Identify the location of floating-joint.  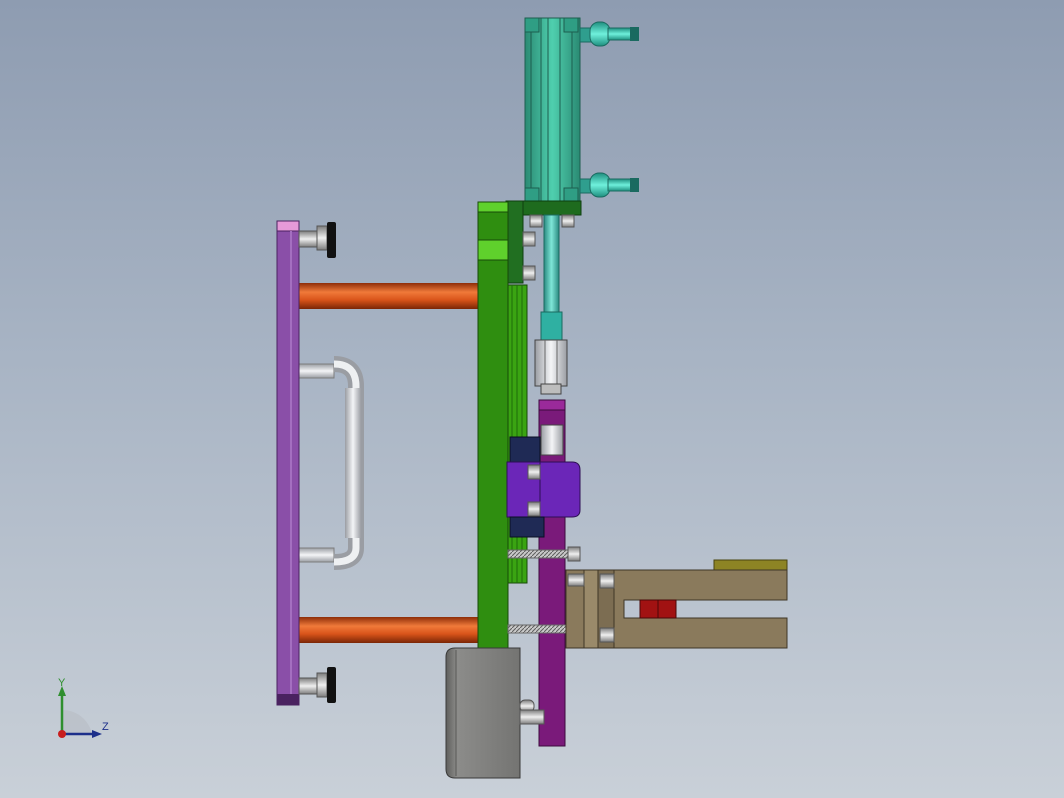
(551, 367).